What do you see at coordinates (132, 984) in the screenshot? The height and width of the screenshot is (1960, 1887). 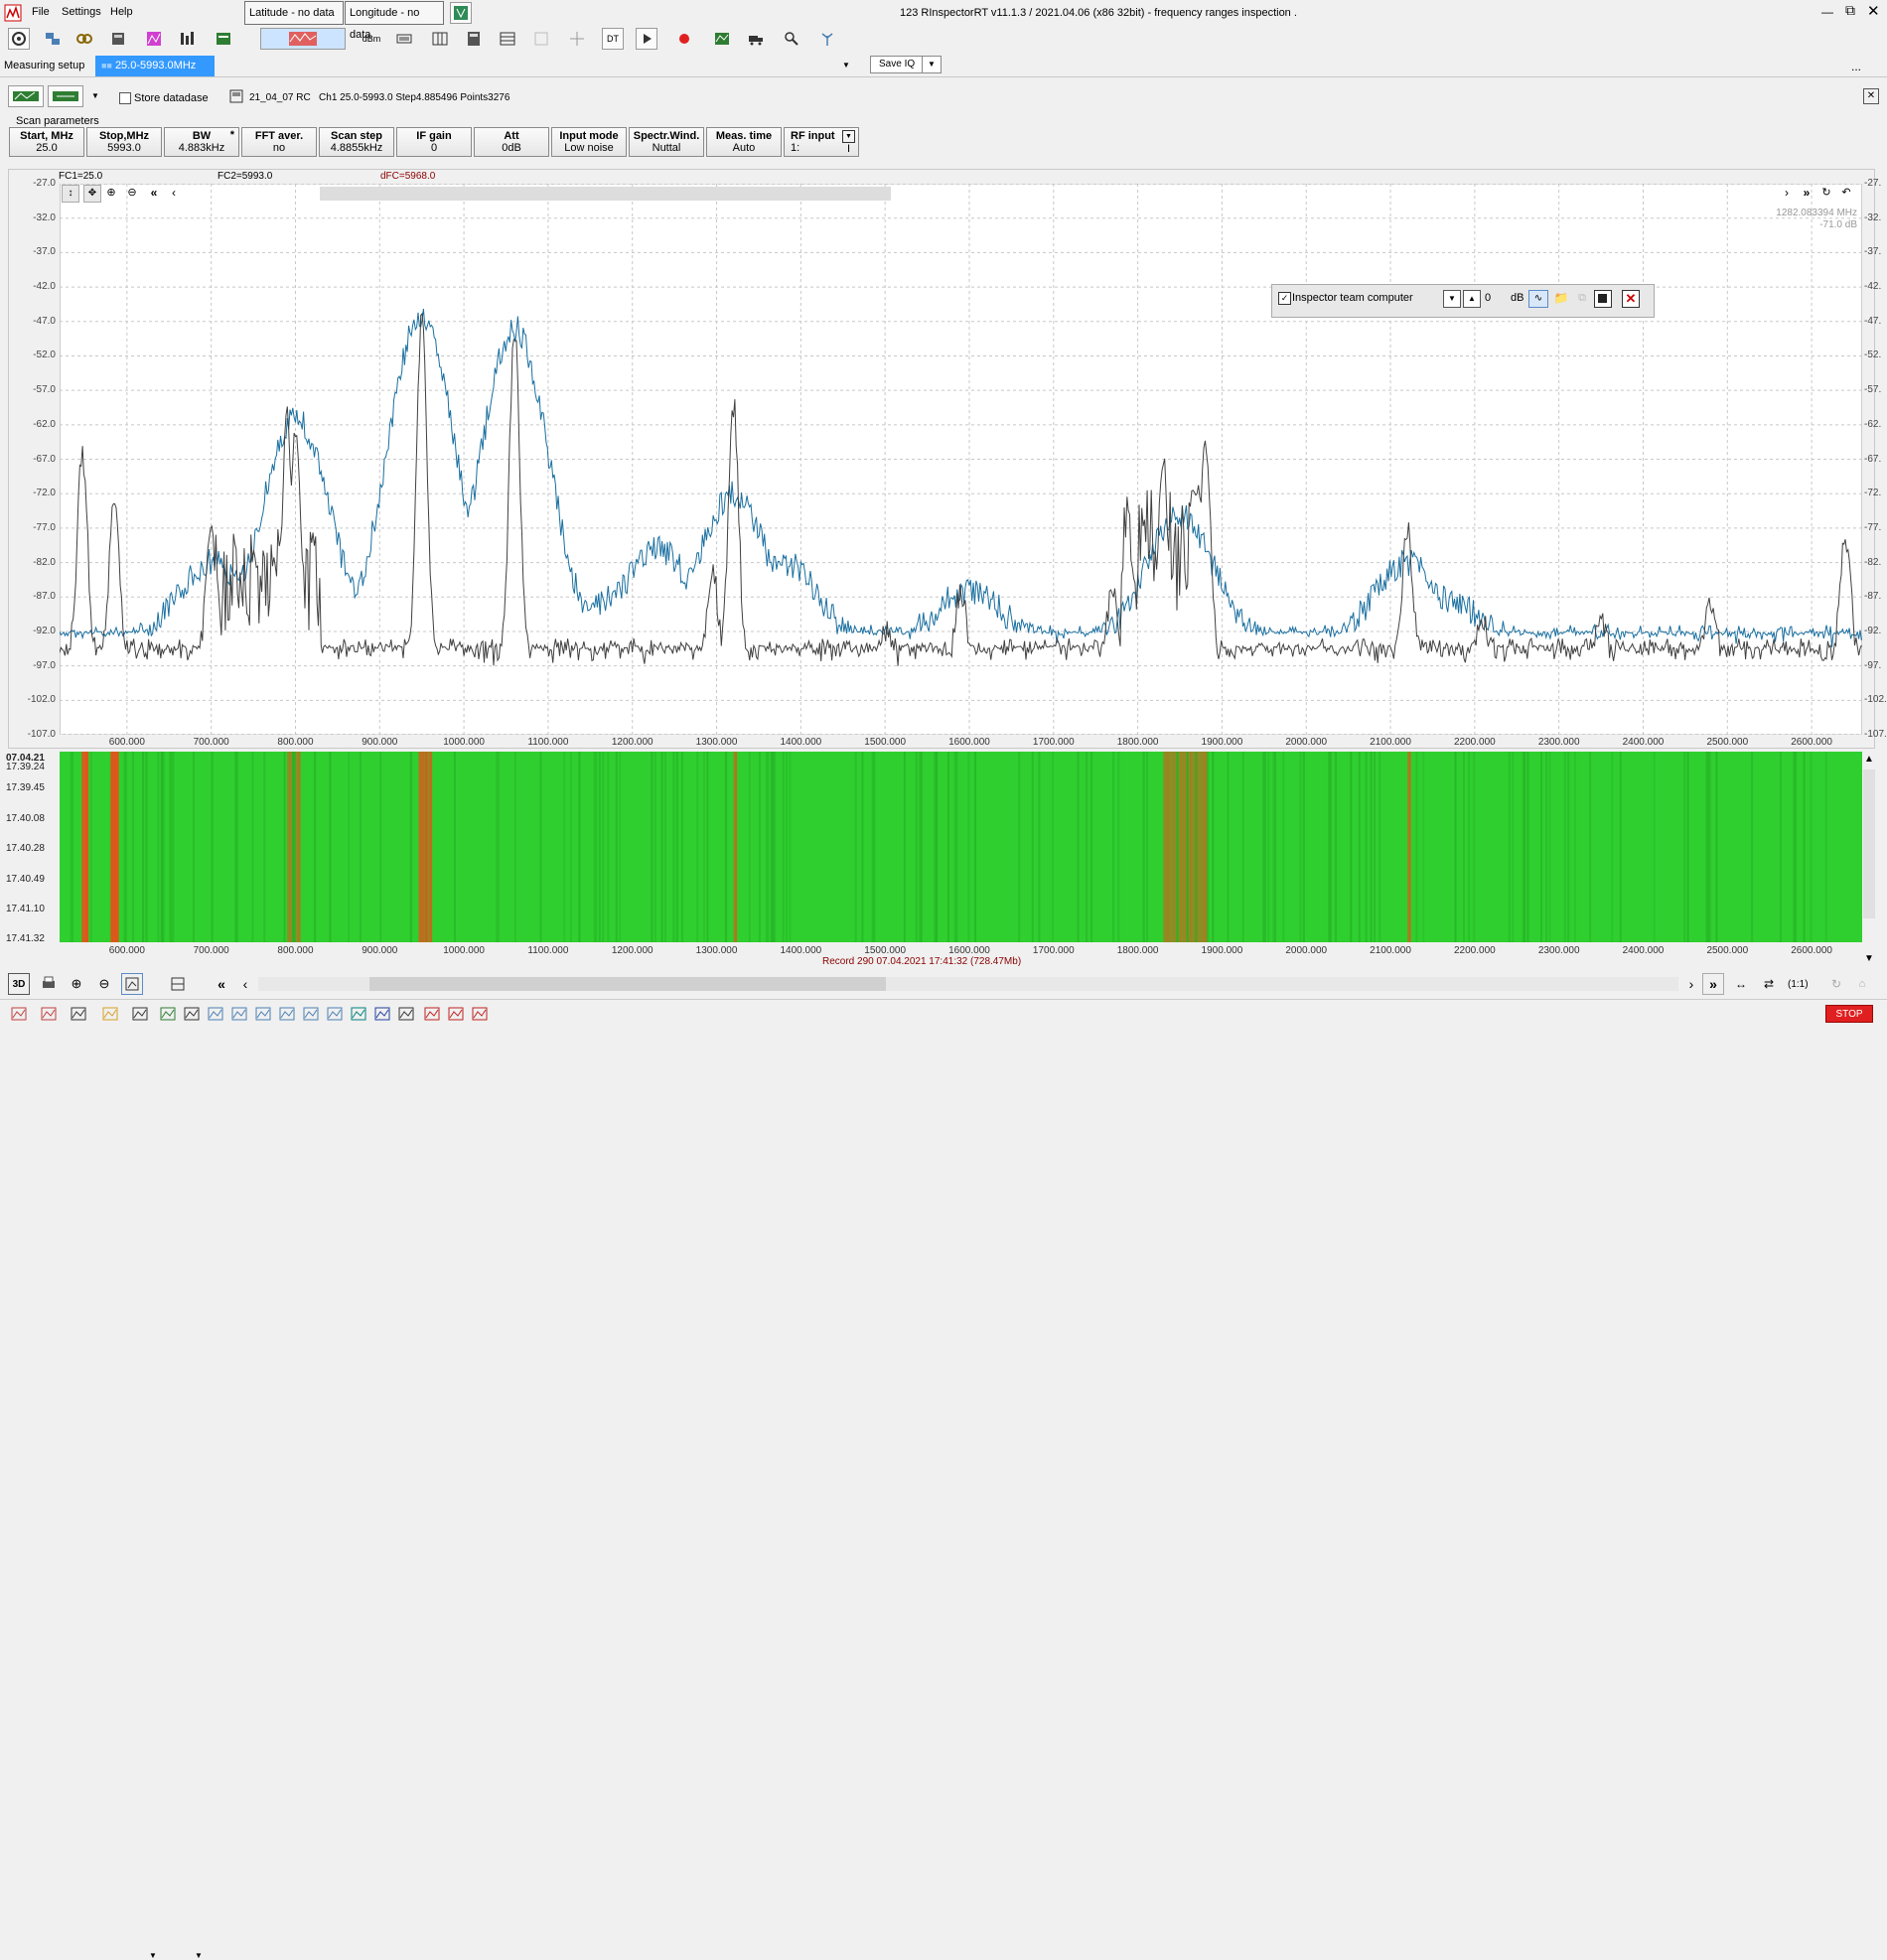 I see `wf-fit-icon` at bounding box center [132, 984].